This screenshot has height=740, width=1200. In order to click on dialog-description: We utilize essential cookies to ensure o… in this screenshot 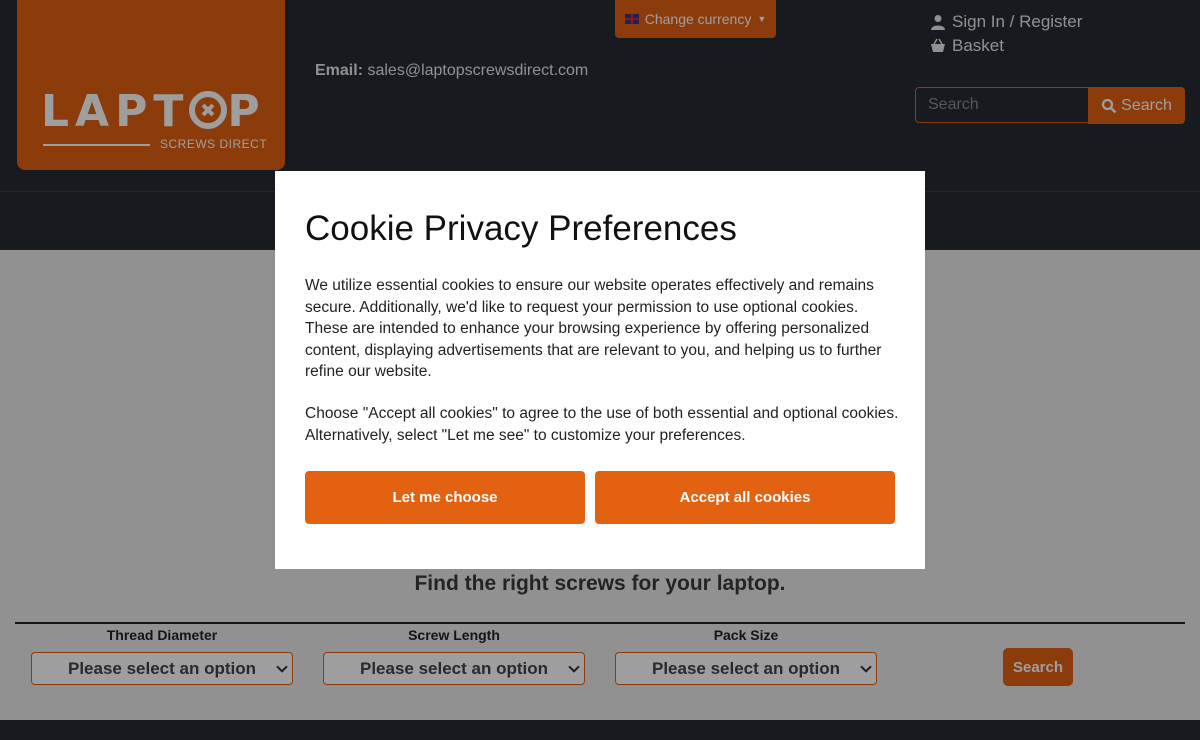, I will do `click(593, 329)`.